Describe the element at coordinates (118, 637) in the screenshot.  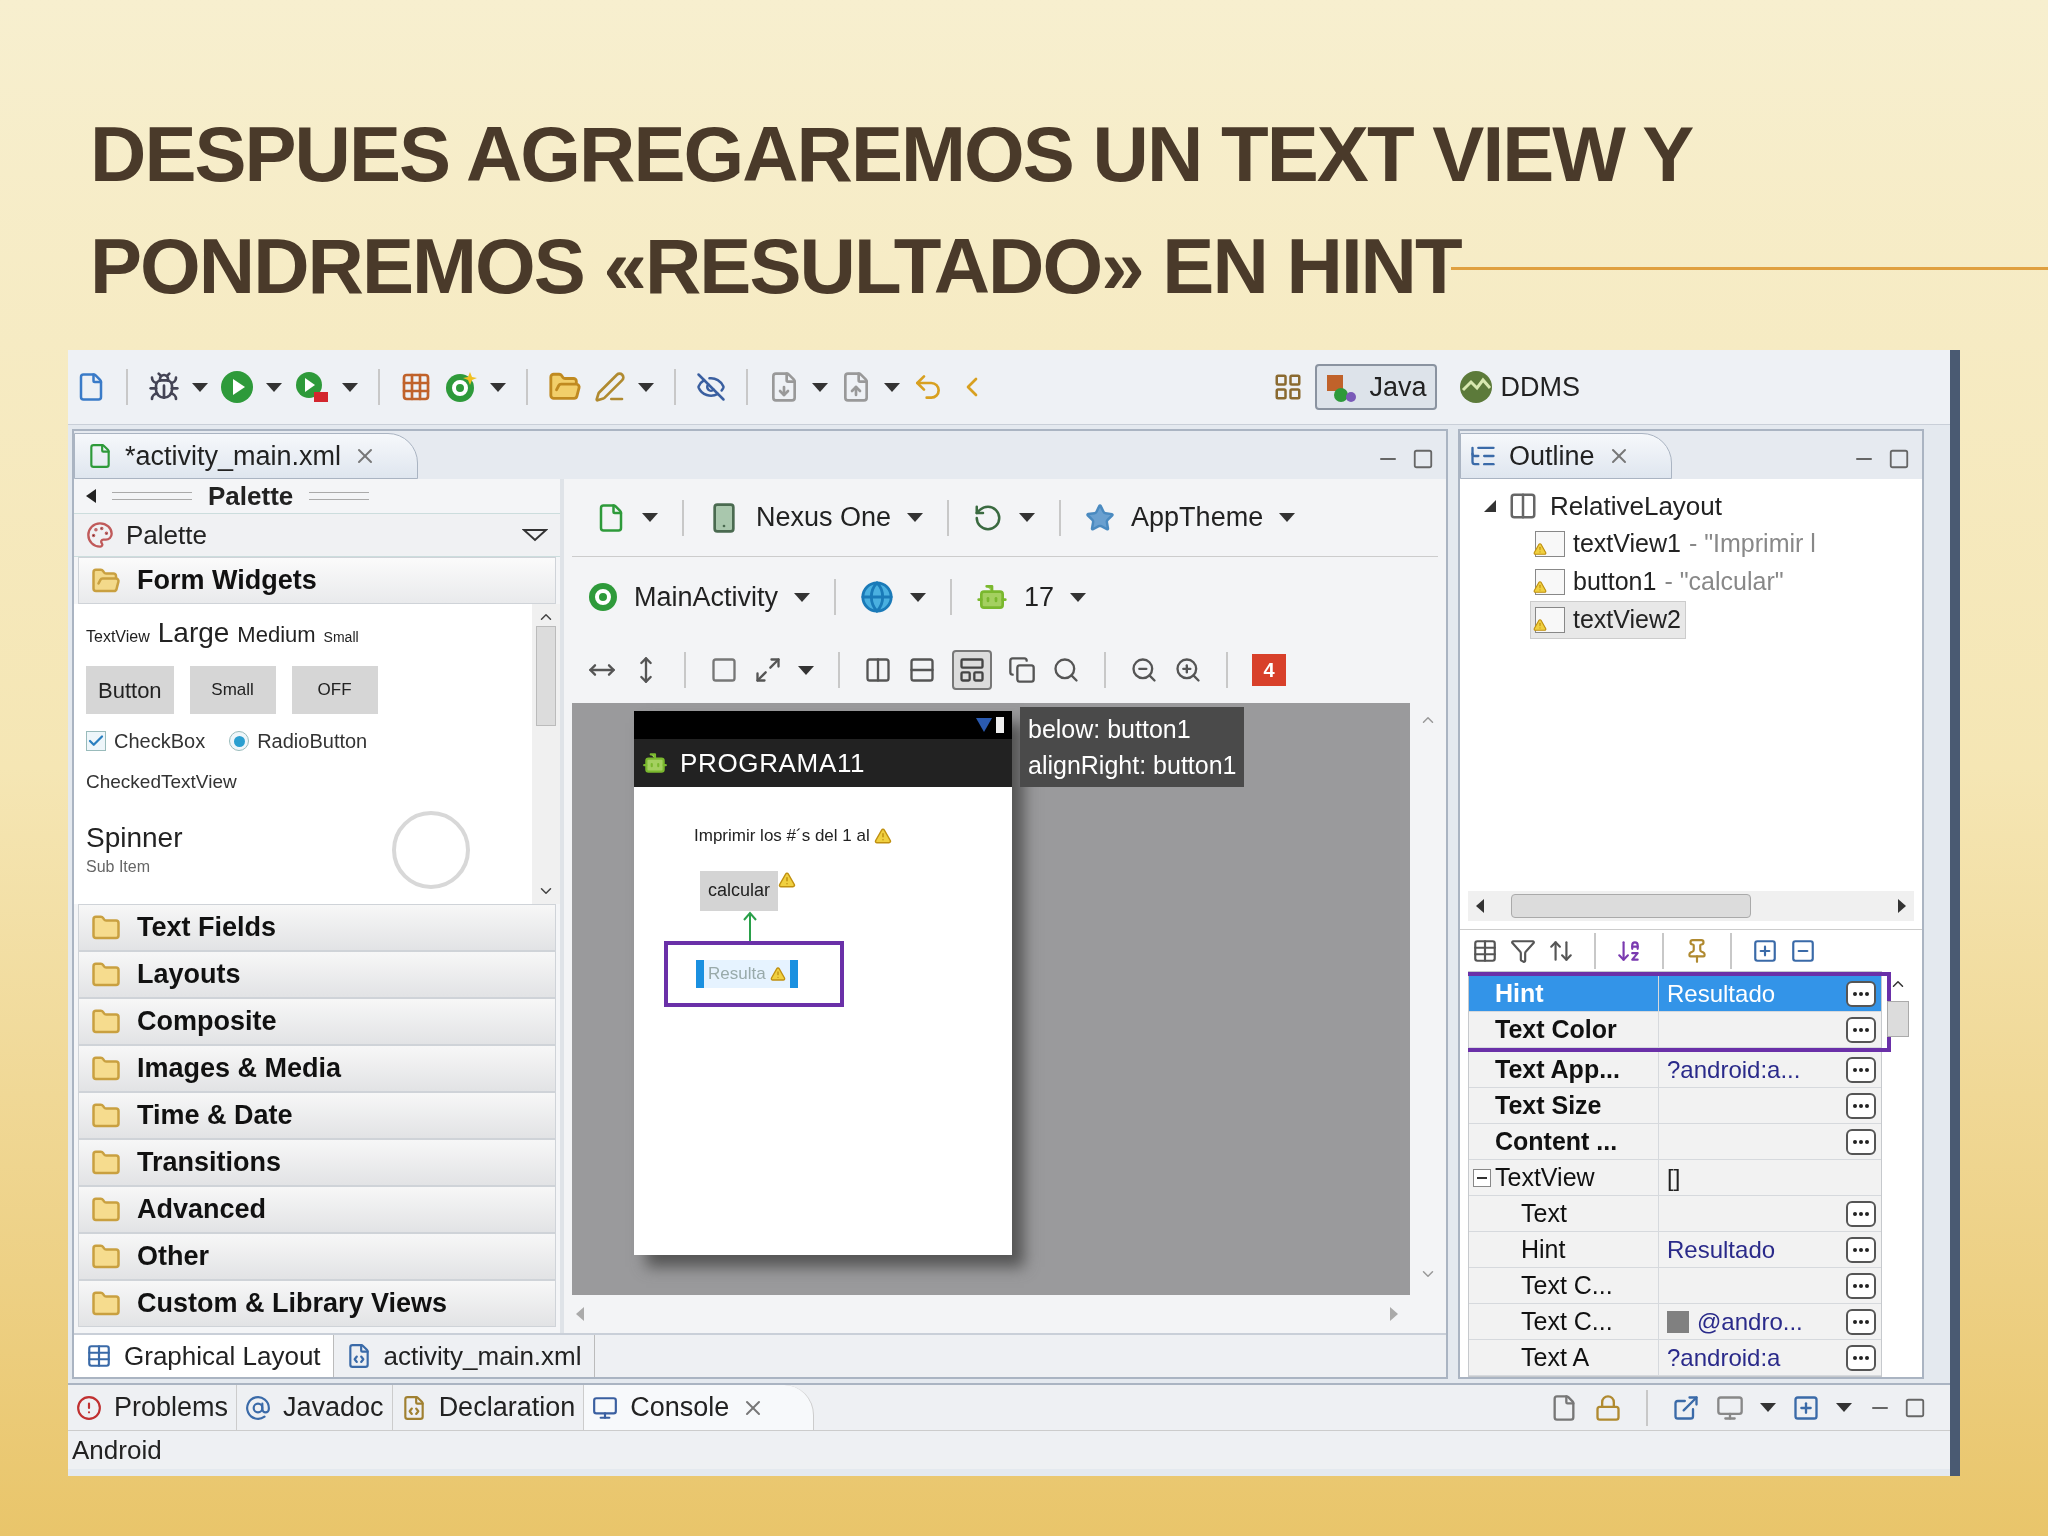
I see `widget-sample: TextView` at that location.